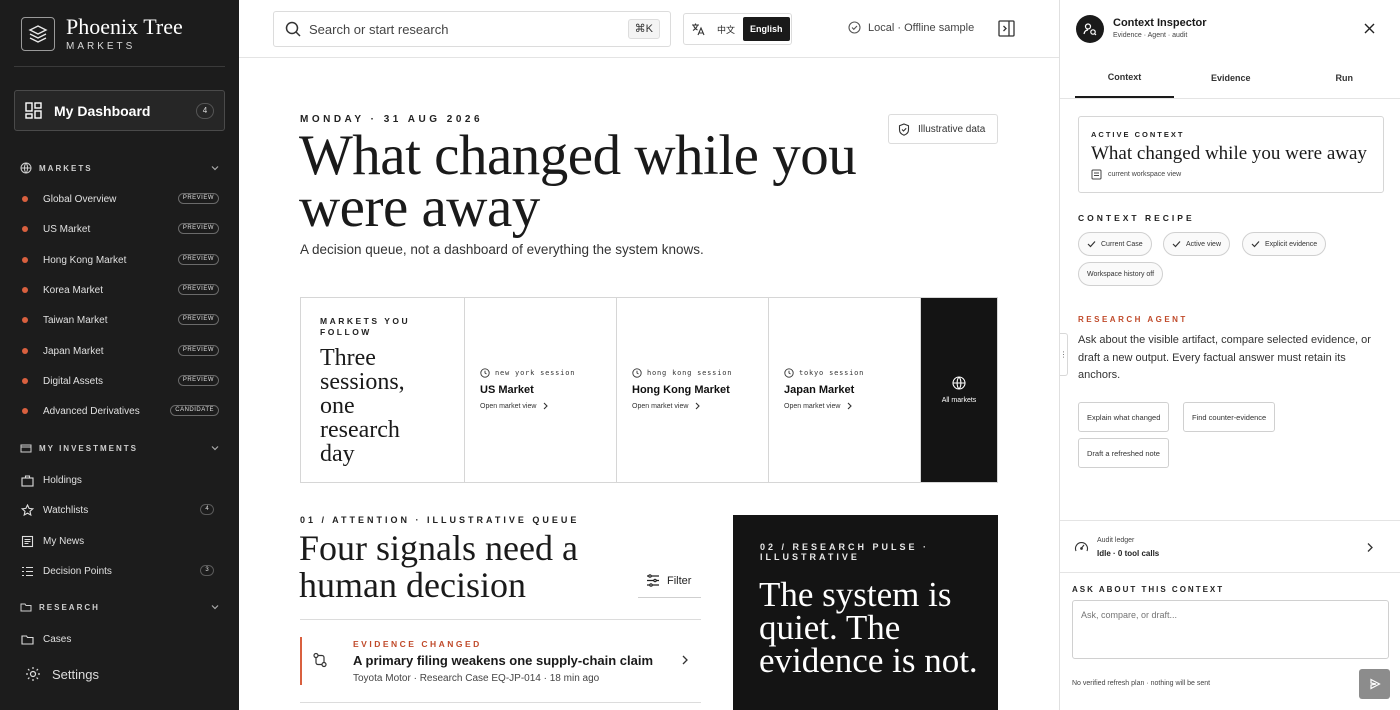  What do you see at coordinates (80, 199) in the screenshot?
I see `sidebar-item-label: Global Overview` at bounding box center [80, 199].